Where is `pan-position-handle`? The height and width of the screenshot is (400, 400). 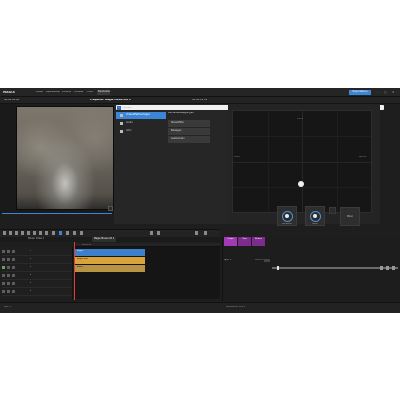
pan-position-handle is located at coordinates (301, 184).